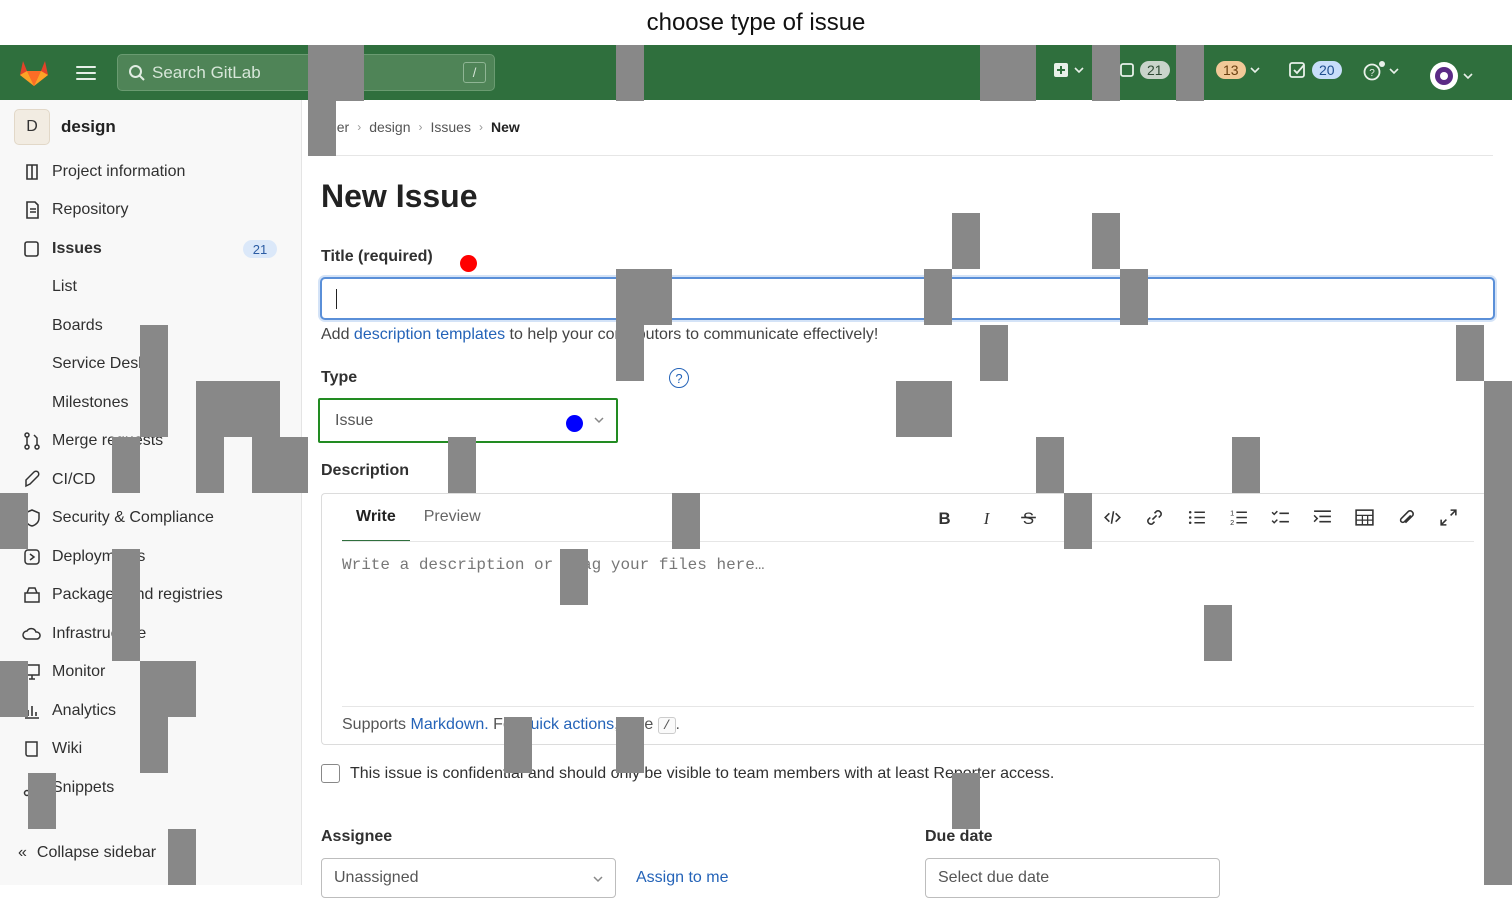  Describe the element at coordinates (468, 878) in the screenshot. I see `assignee-dropdown: Unassigned` at that location.